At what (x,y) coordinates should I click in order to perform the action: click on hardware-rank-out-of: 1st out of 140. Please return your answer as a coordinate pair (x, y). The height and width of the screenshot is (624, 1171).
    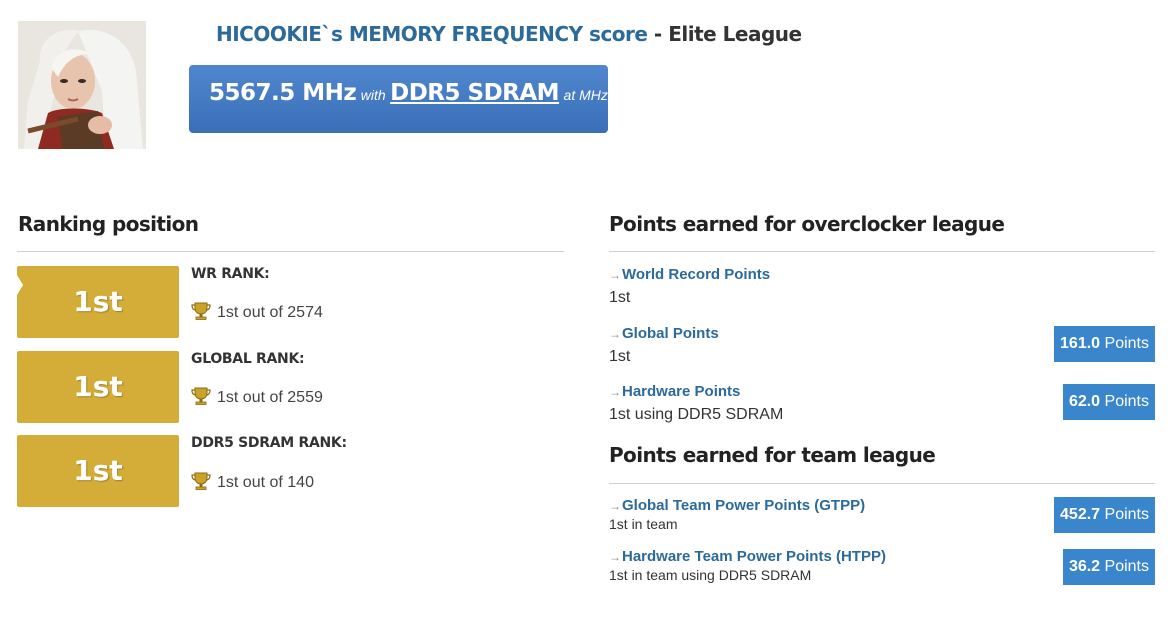
    Looking at the image, I should click on (252, 483).